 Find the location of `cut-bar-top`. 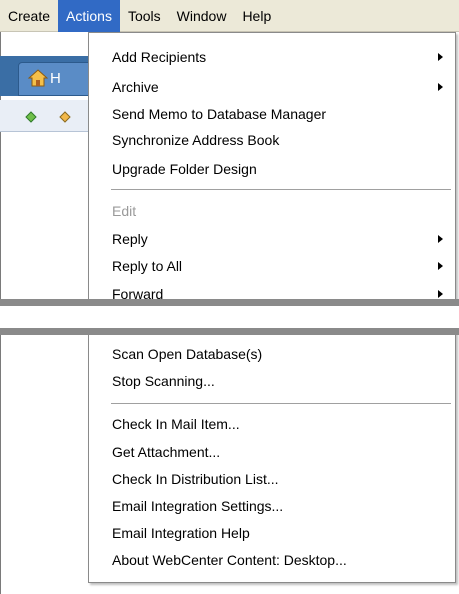

cut-bar-top is located at coordinates (229, 302).